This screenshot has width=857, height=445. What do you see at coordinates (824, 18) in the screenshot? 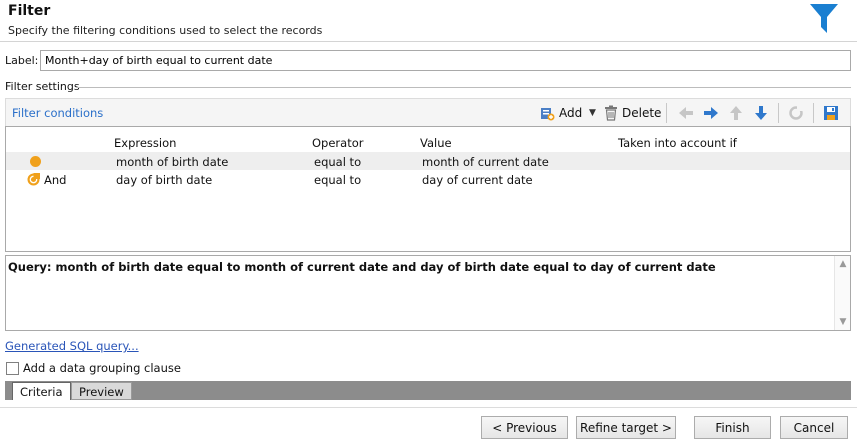
I see `funnel-icon` at bounding box center [824, 18].